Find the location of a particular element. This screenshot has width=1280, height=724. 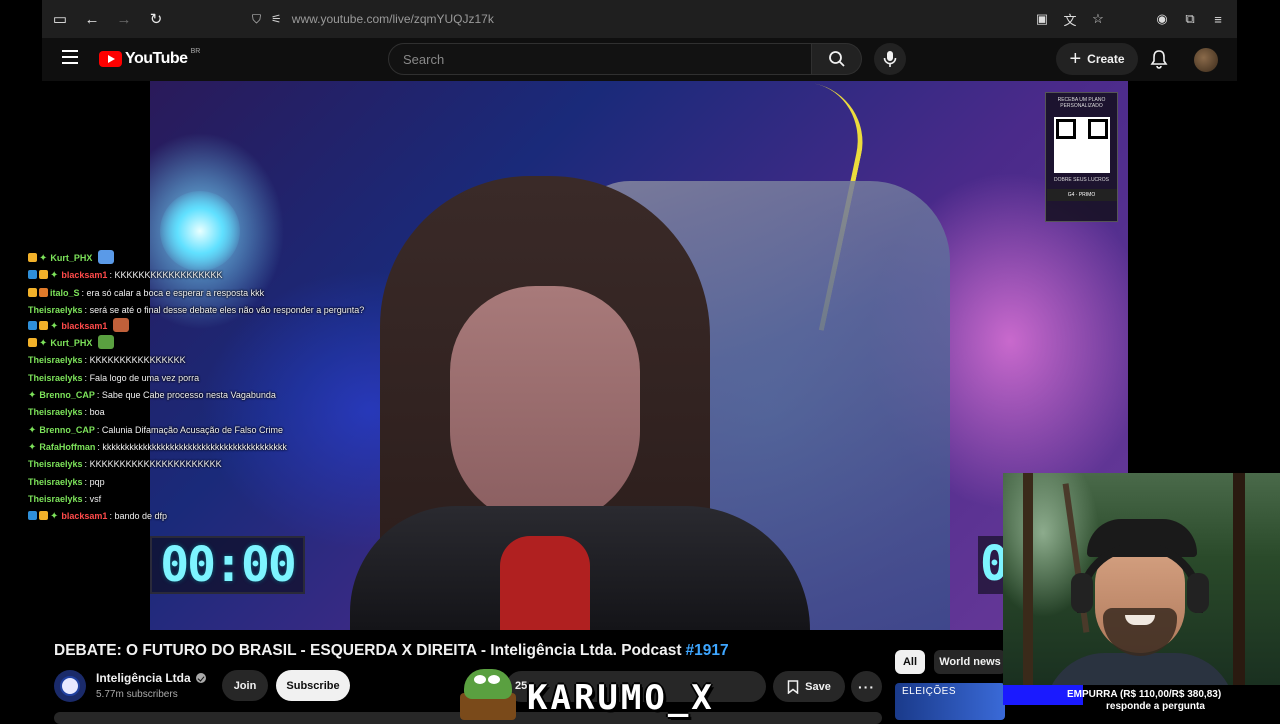

forward-icon: → is located at coordinates (124, 19).